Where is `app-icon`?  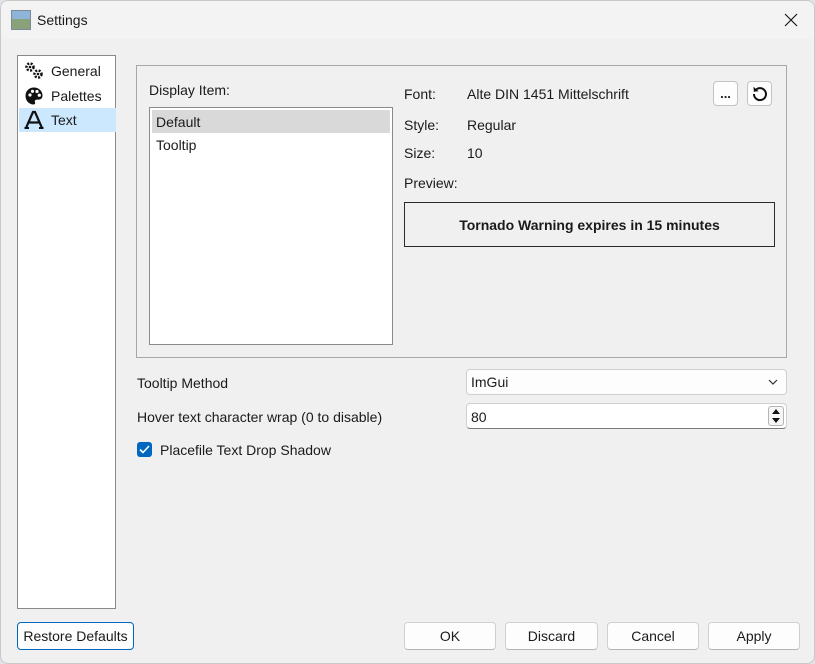
app-icon is located at coordinates (21, 20).